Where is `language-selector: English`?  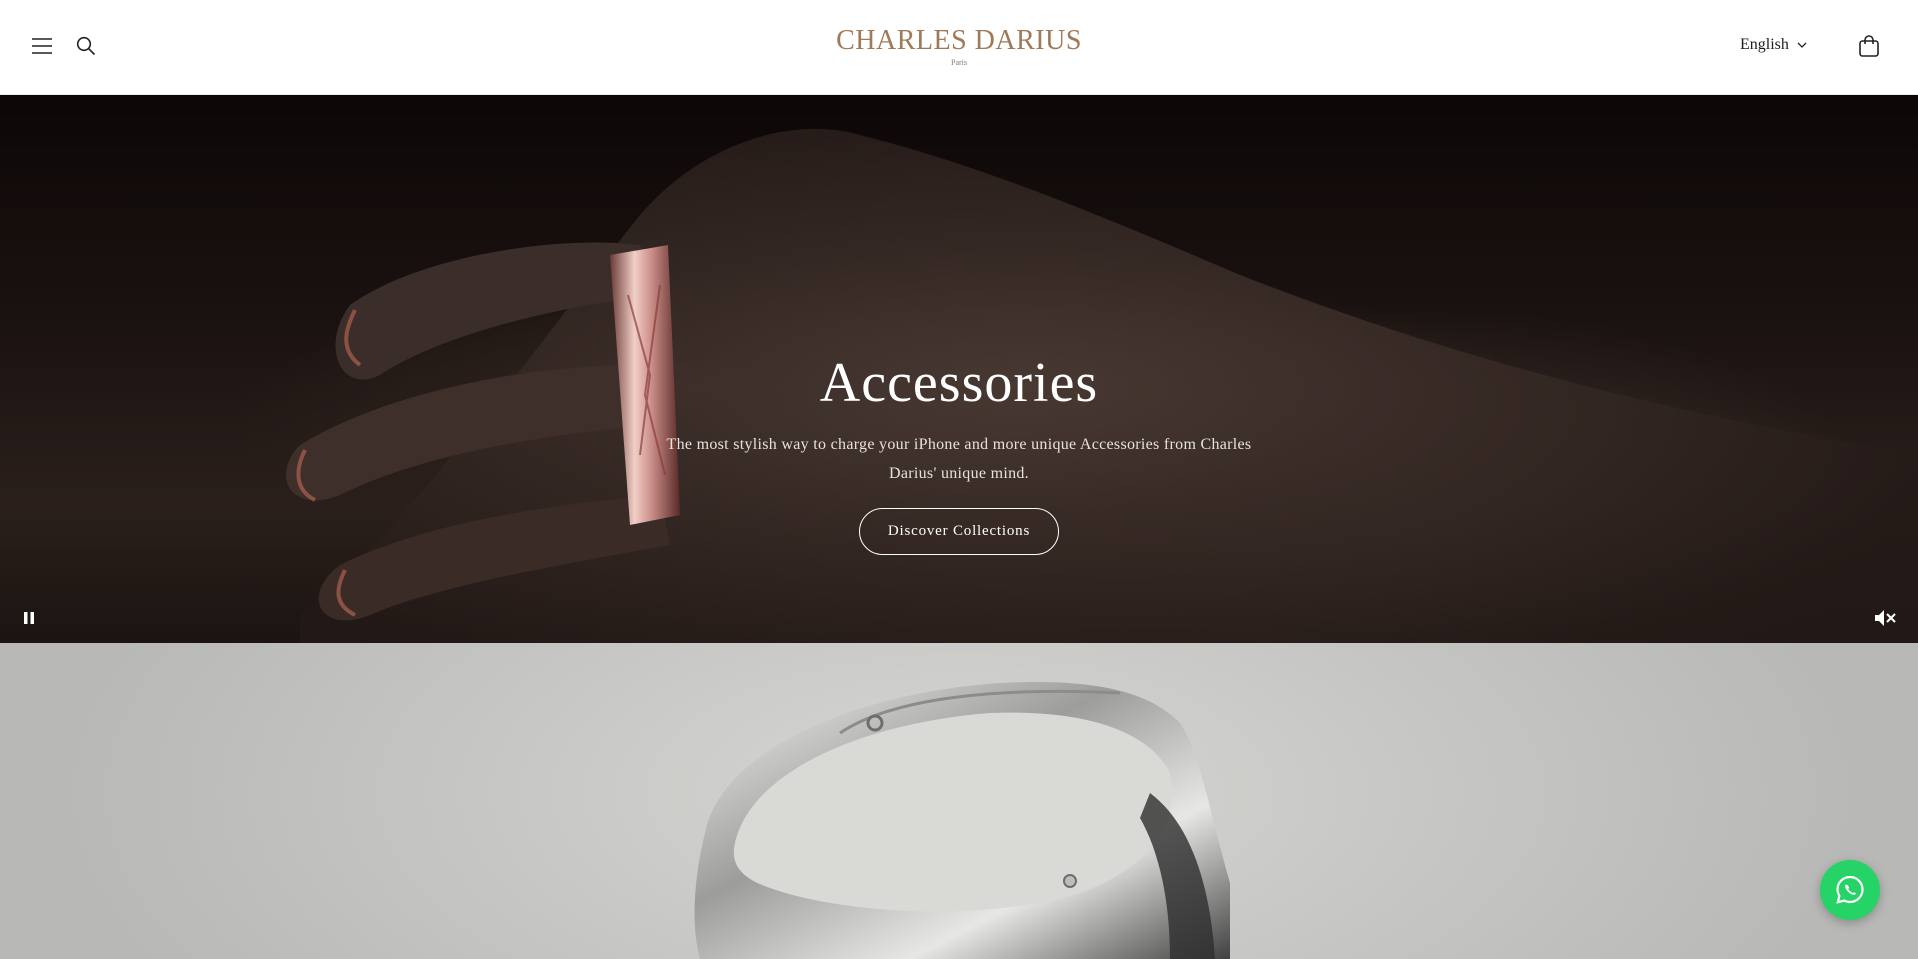 language-selector: English is located at coordinates (1773, 45).